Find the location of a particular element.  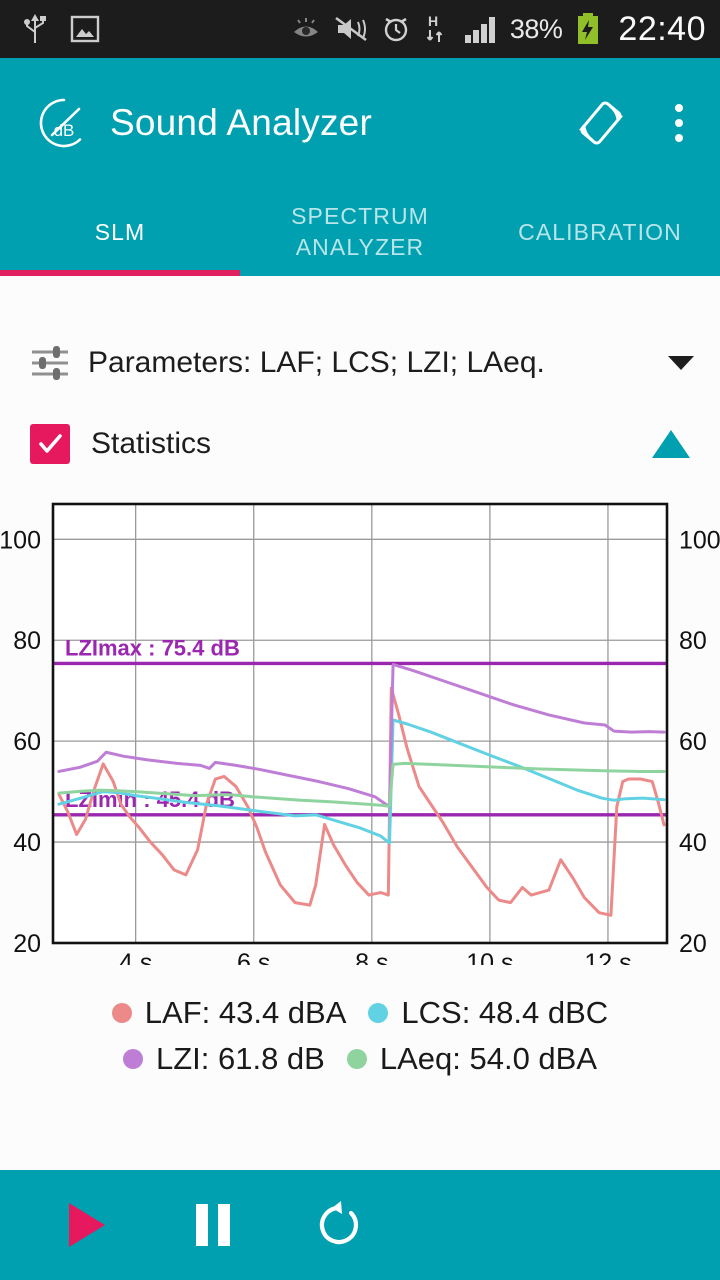

statistics-row: Statistics is located at coordinates (360, 444).